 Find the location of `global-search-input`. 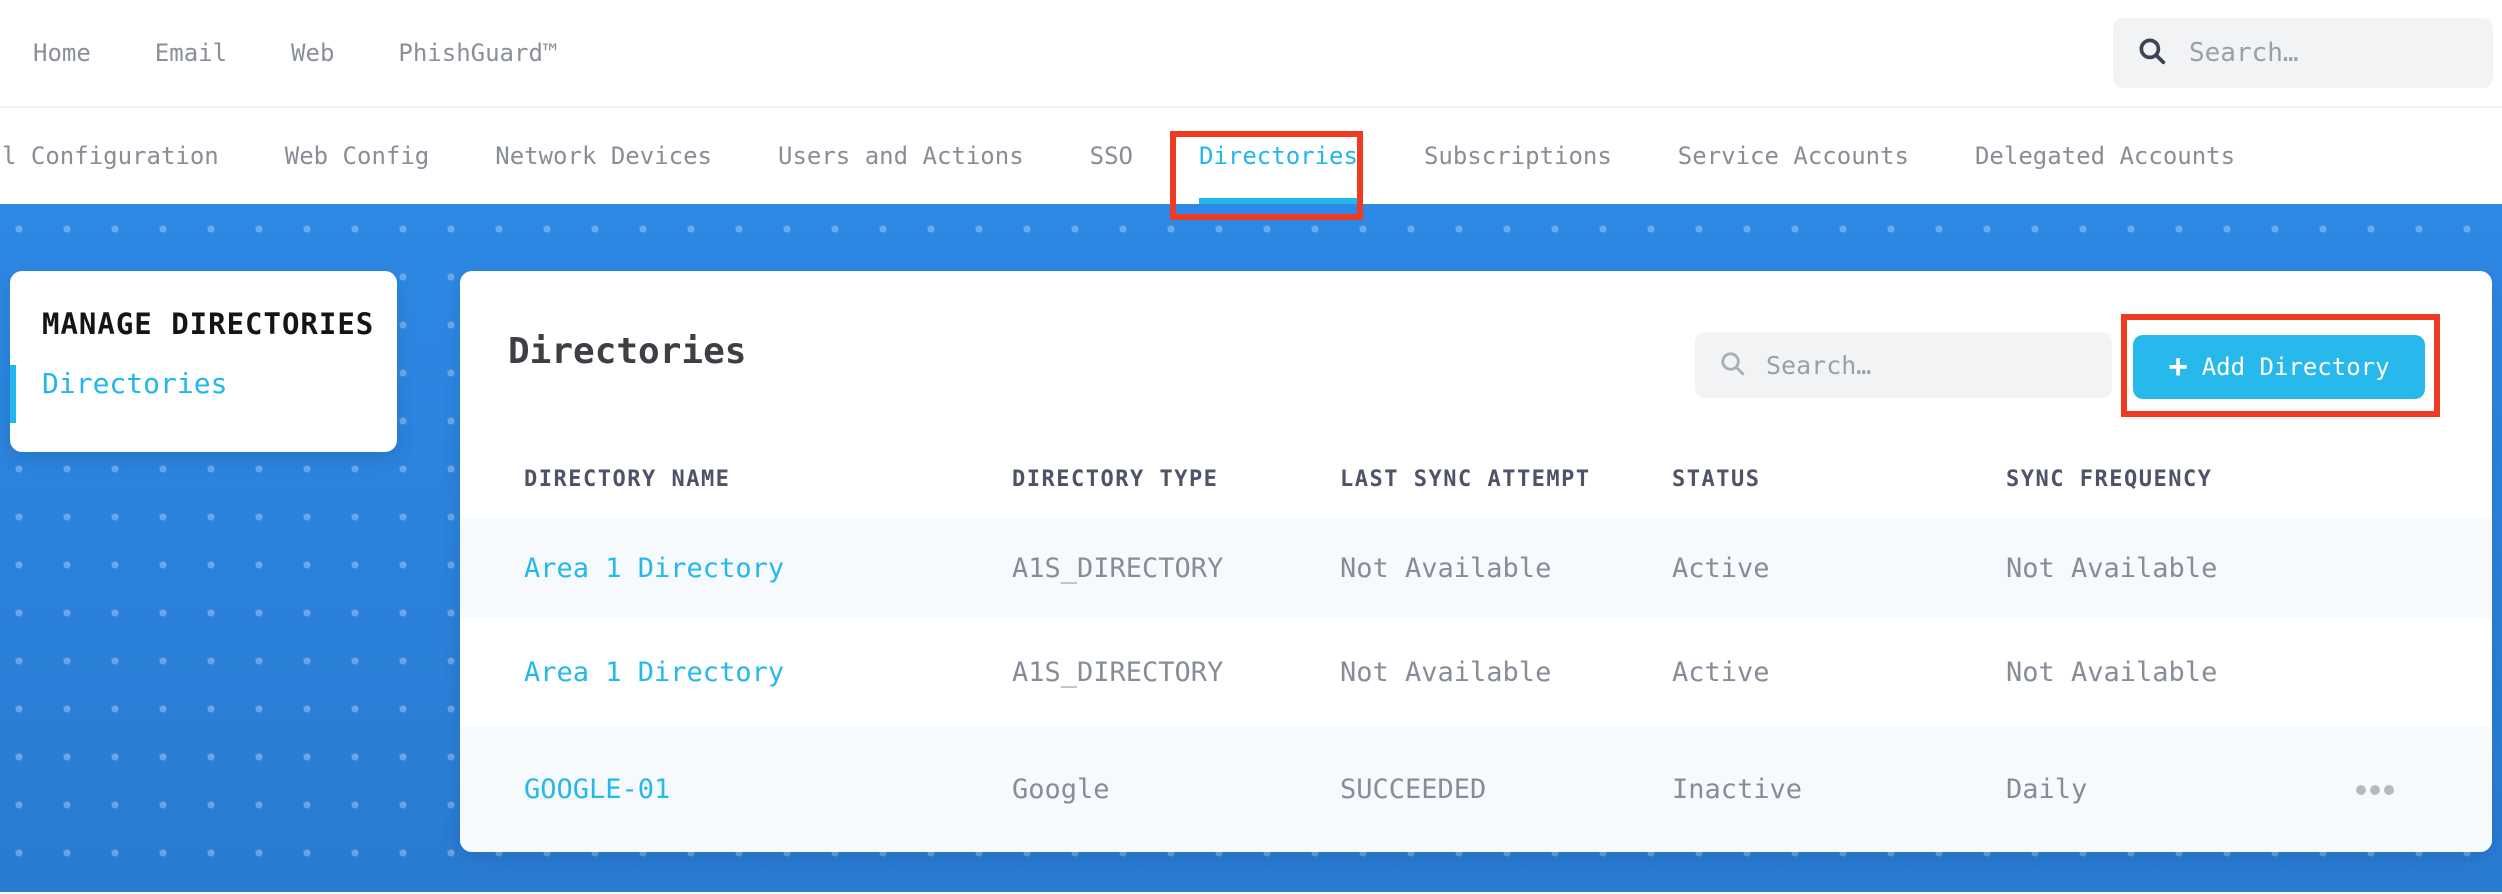

global-search-input is located at coordinates (2329, 53).